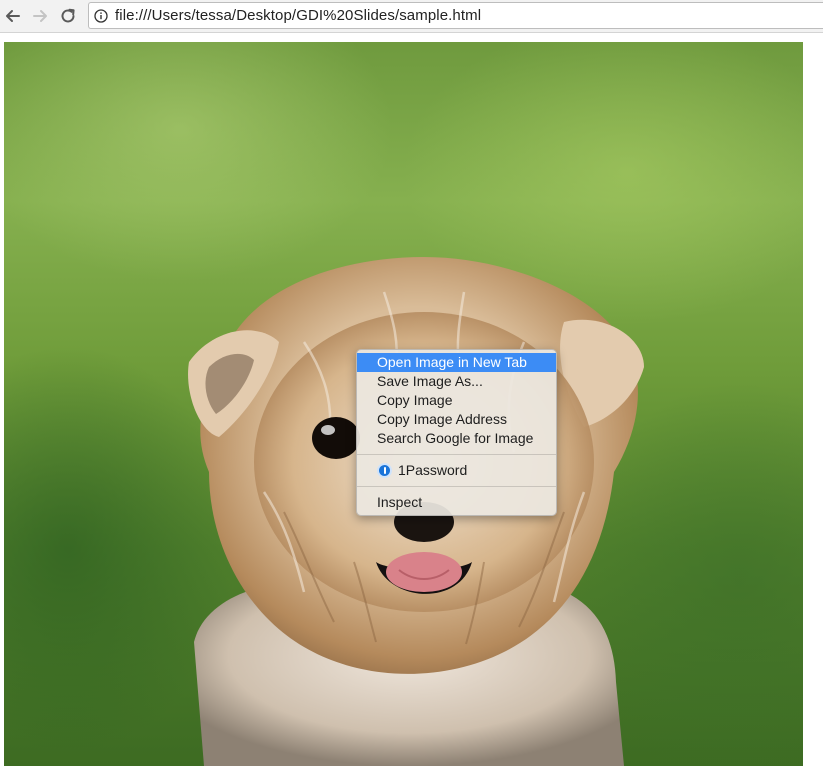 The image size is (823, 766). I want to click on menu-item-search-google-for-image: Search Google for Image, so click(456, 438).